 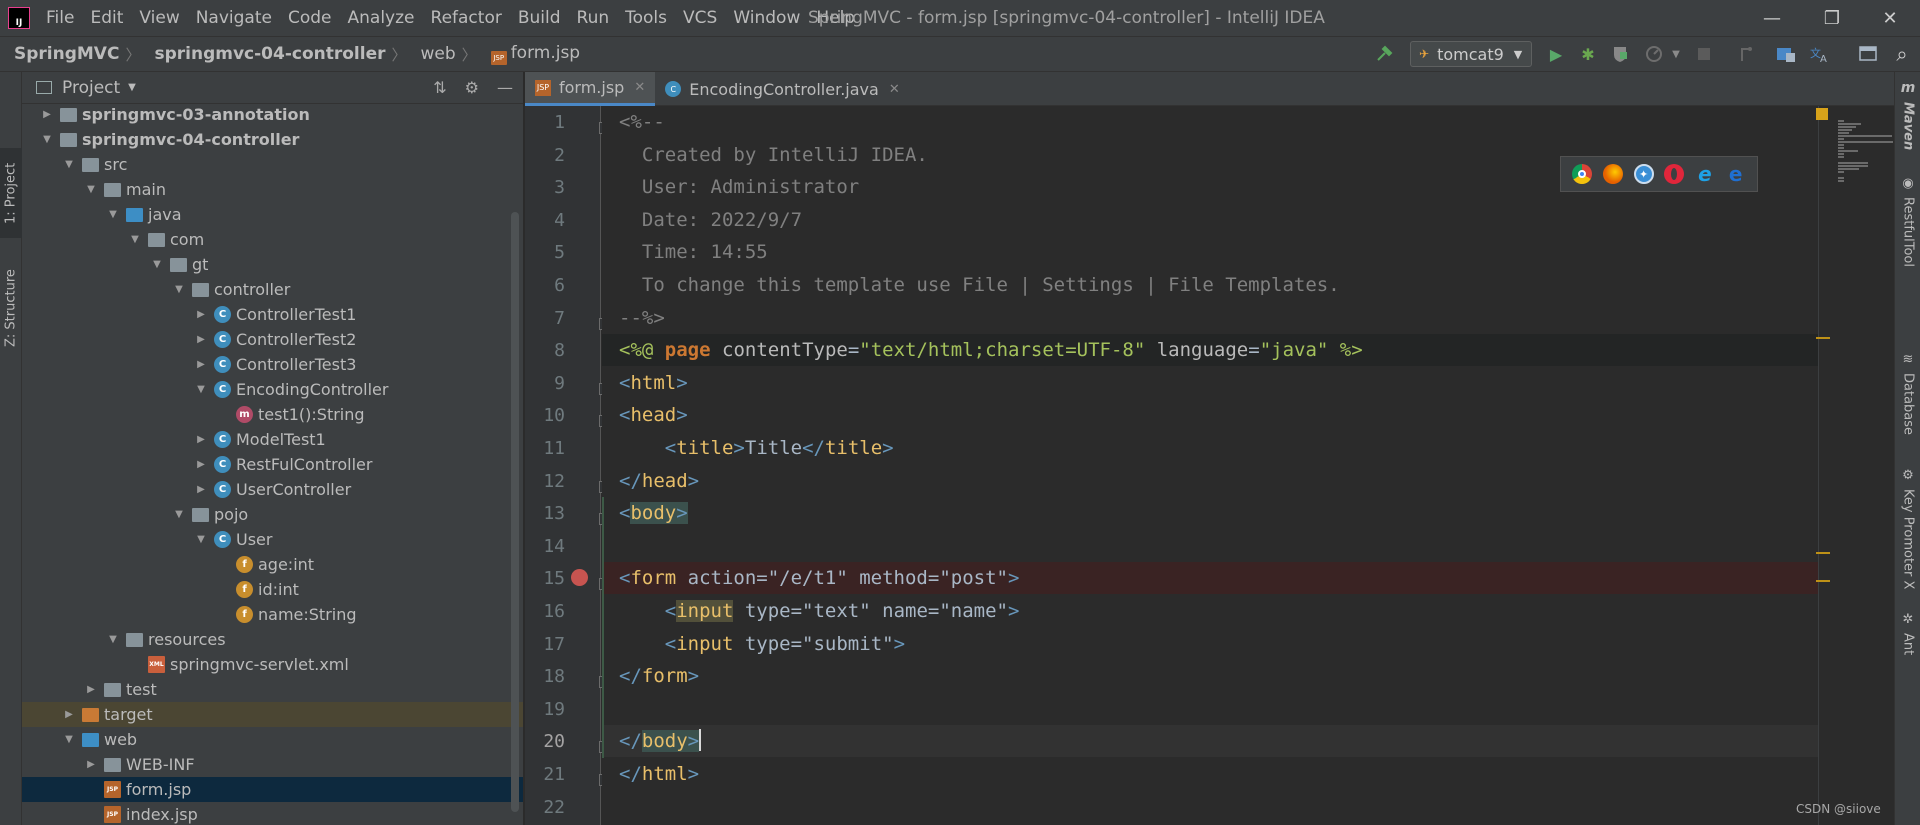 I want to click on code-line: Date: 2022/9/7, so click(x=1211, y=220).